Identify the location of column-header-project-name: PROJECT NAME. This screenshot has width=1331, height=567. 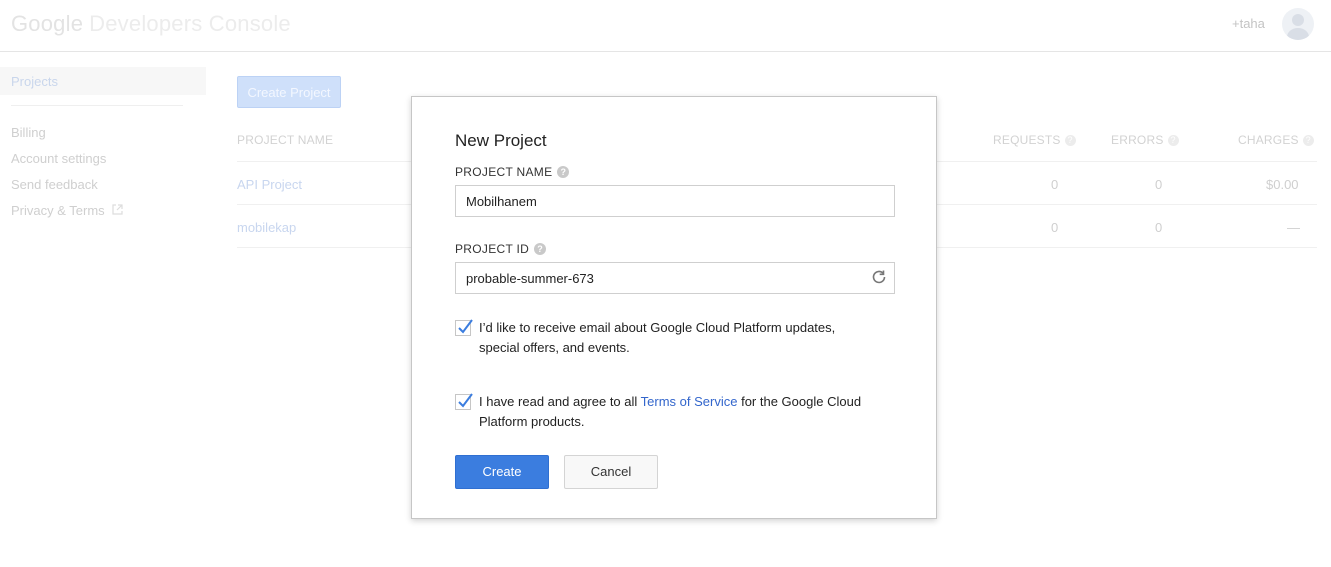
(285, 140).